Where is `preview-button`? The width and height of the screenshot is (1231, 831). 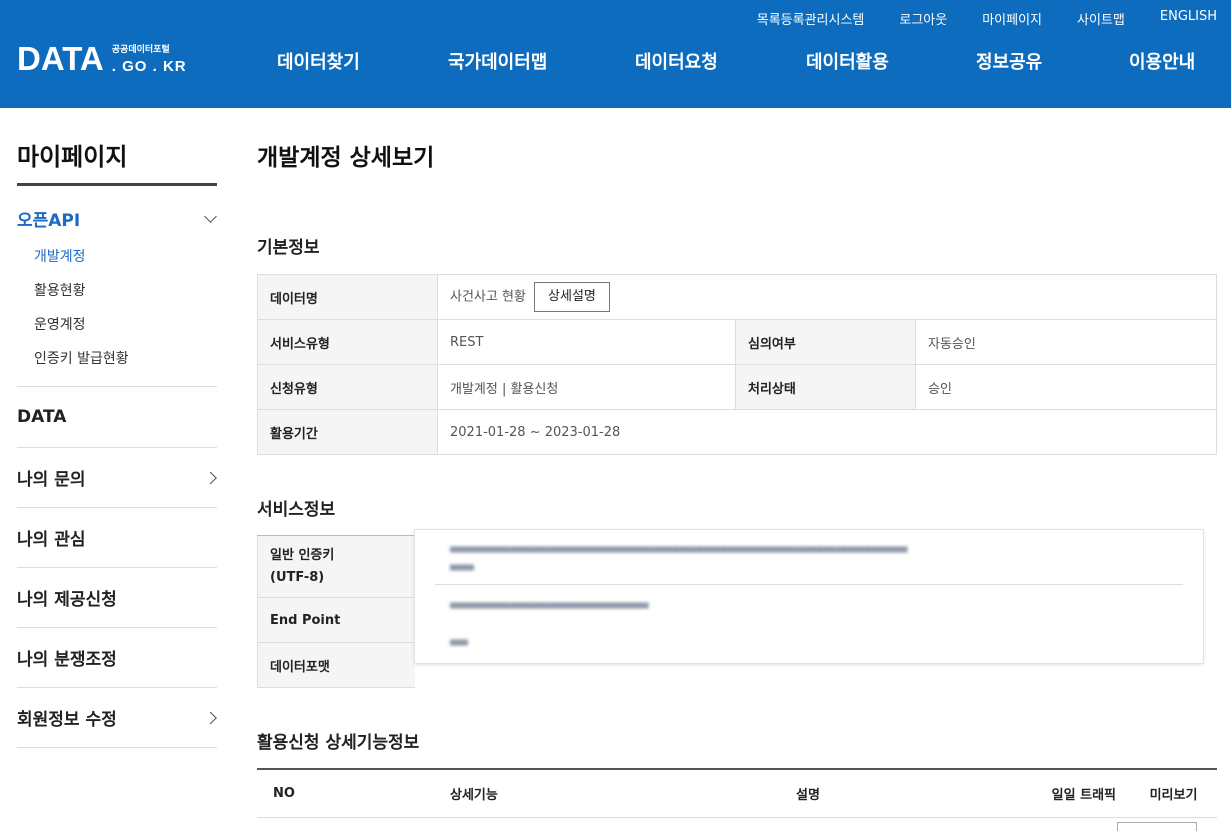
preview-button is located at coordinates (1157, 826).